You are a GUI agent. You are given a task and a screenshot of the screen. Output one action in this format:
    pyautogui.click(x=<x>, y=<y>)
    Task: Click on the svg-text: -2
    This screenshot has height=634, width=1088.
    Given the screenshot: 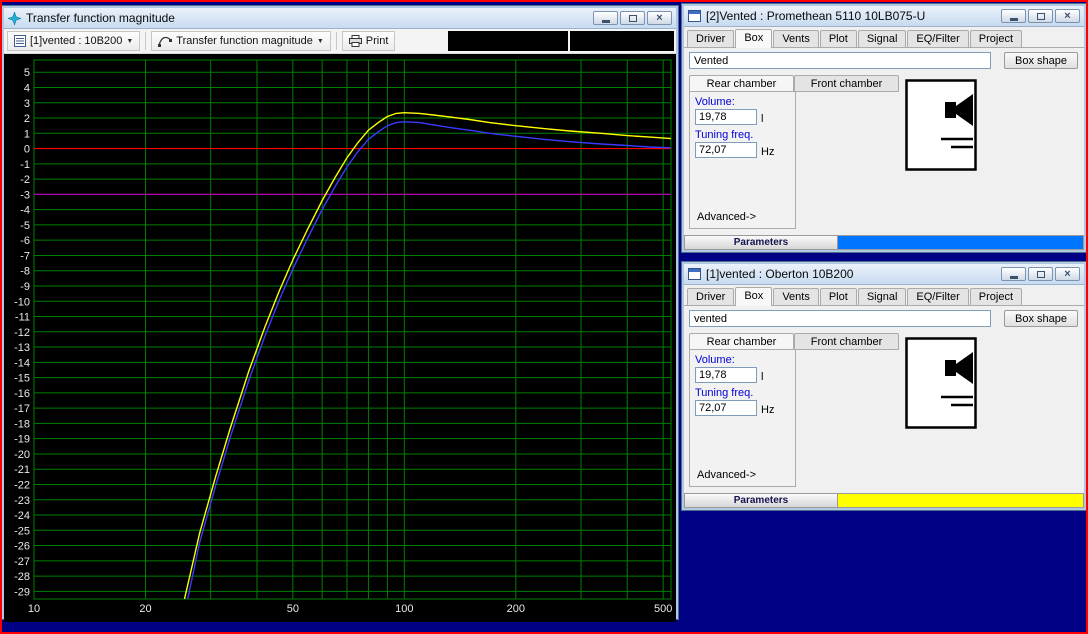 What is the action you would take?
    pyautogui.click(x=25, y=180)
    